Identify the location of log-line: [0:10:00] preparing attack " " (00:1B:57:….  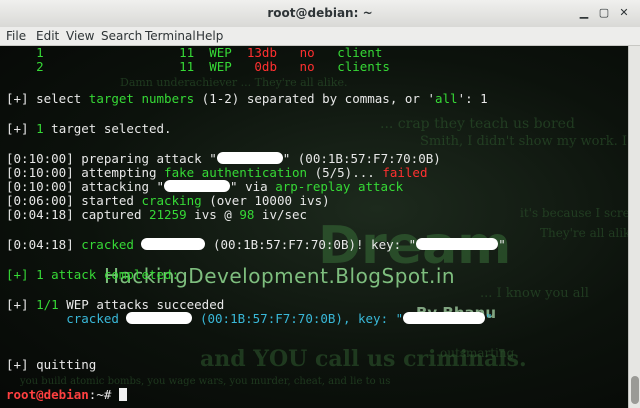
(223, 158).